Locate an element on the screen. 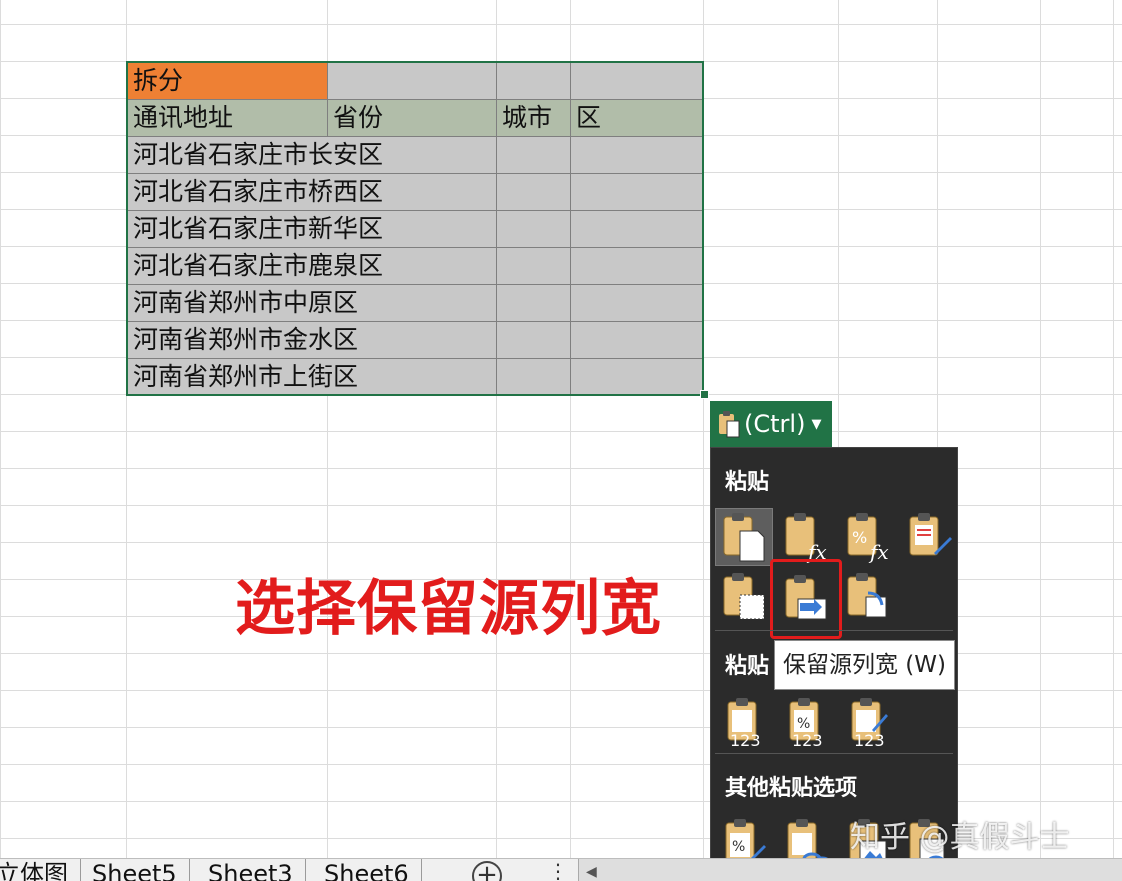 This screenshot has width=1122, height=881. paste-keep-source-formatting-icon is located at coordinates (930, 534).